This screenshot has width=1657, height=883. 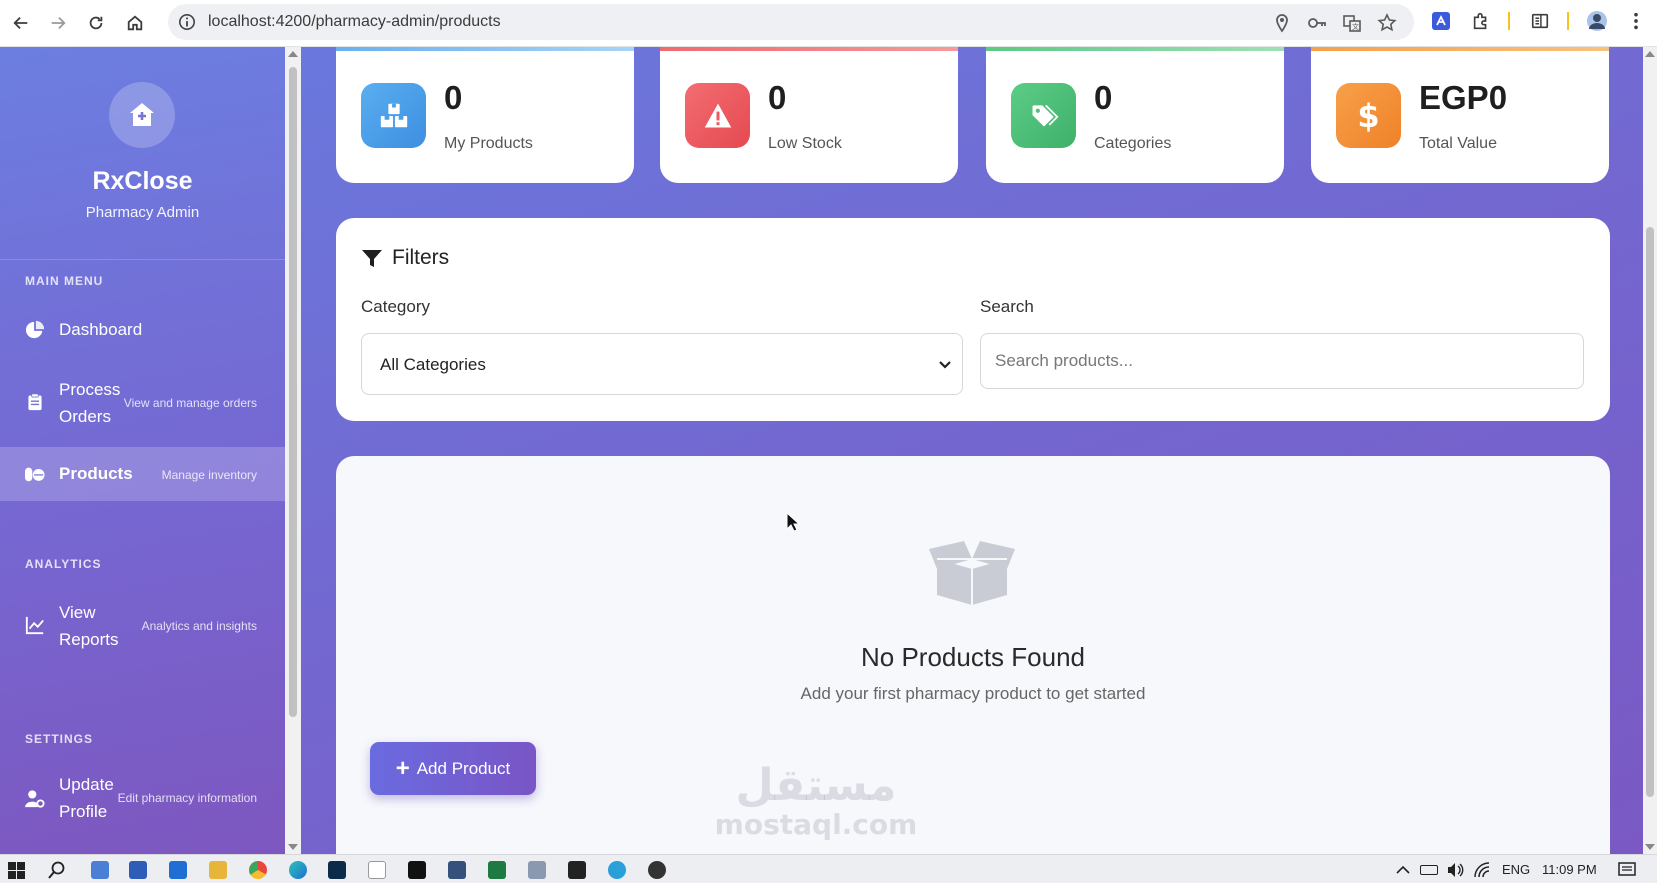 I want to click on chevron-down-icon, so click(x=945, y=365).